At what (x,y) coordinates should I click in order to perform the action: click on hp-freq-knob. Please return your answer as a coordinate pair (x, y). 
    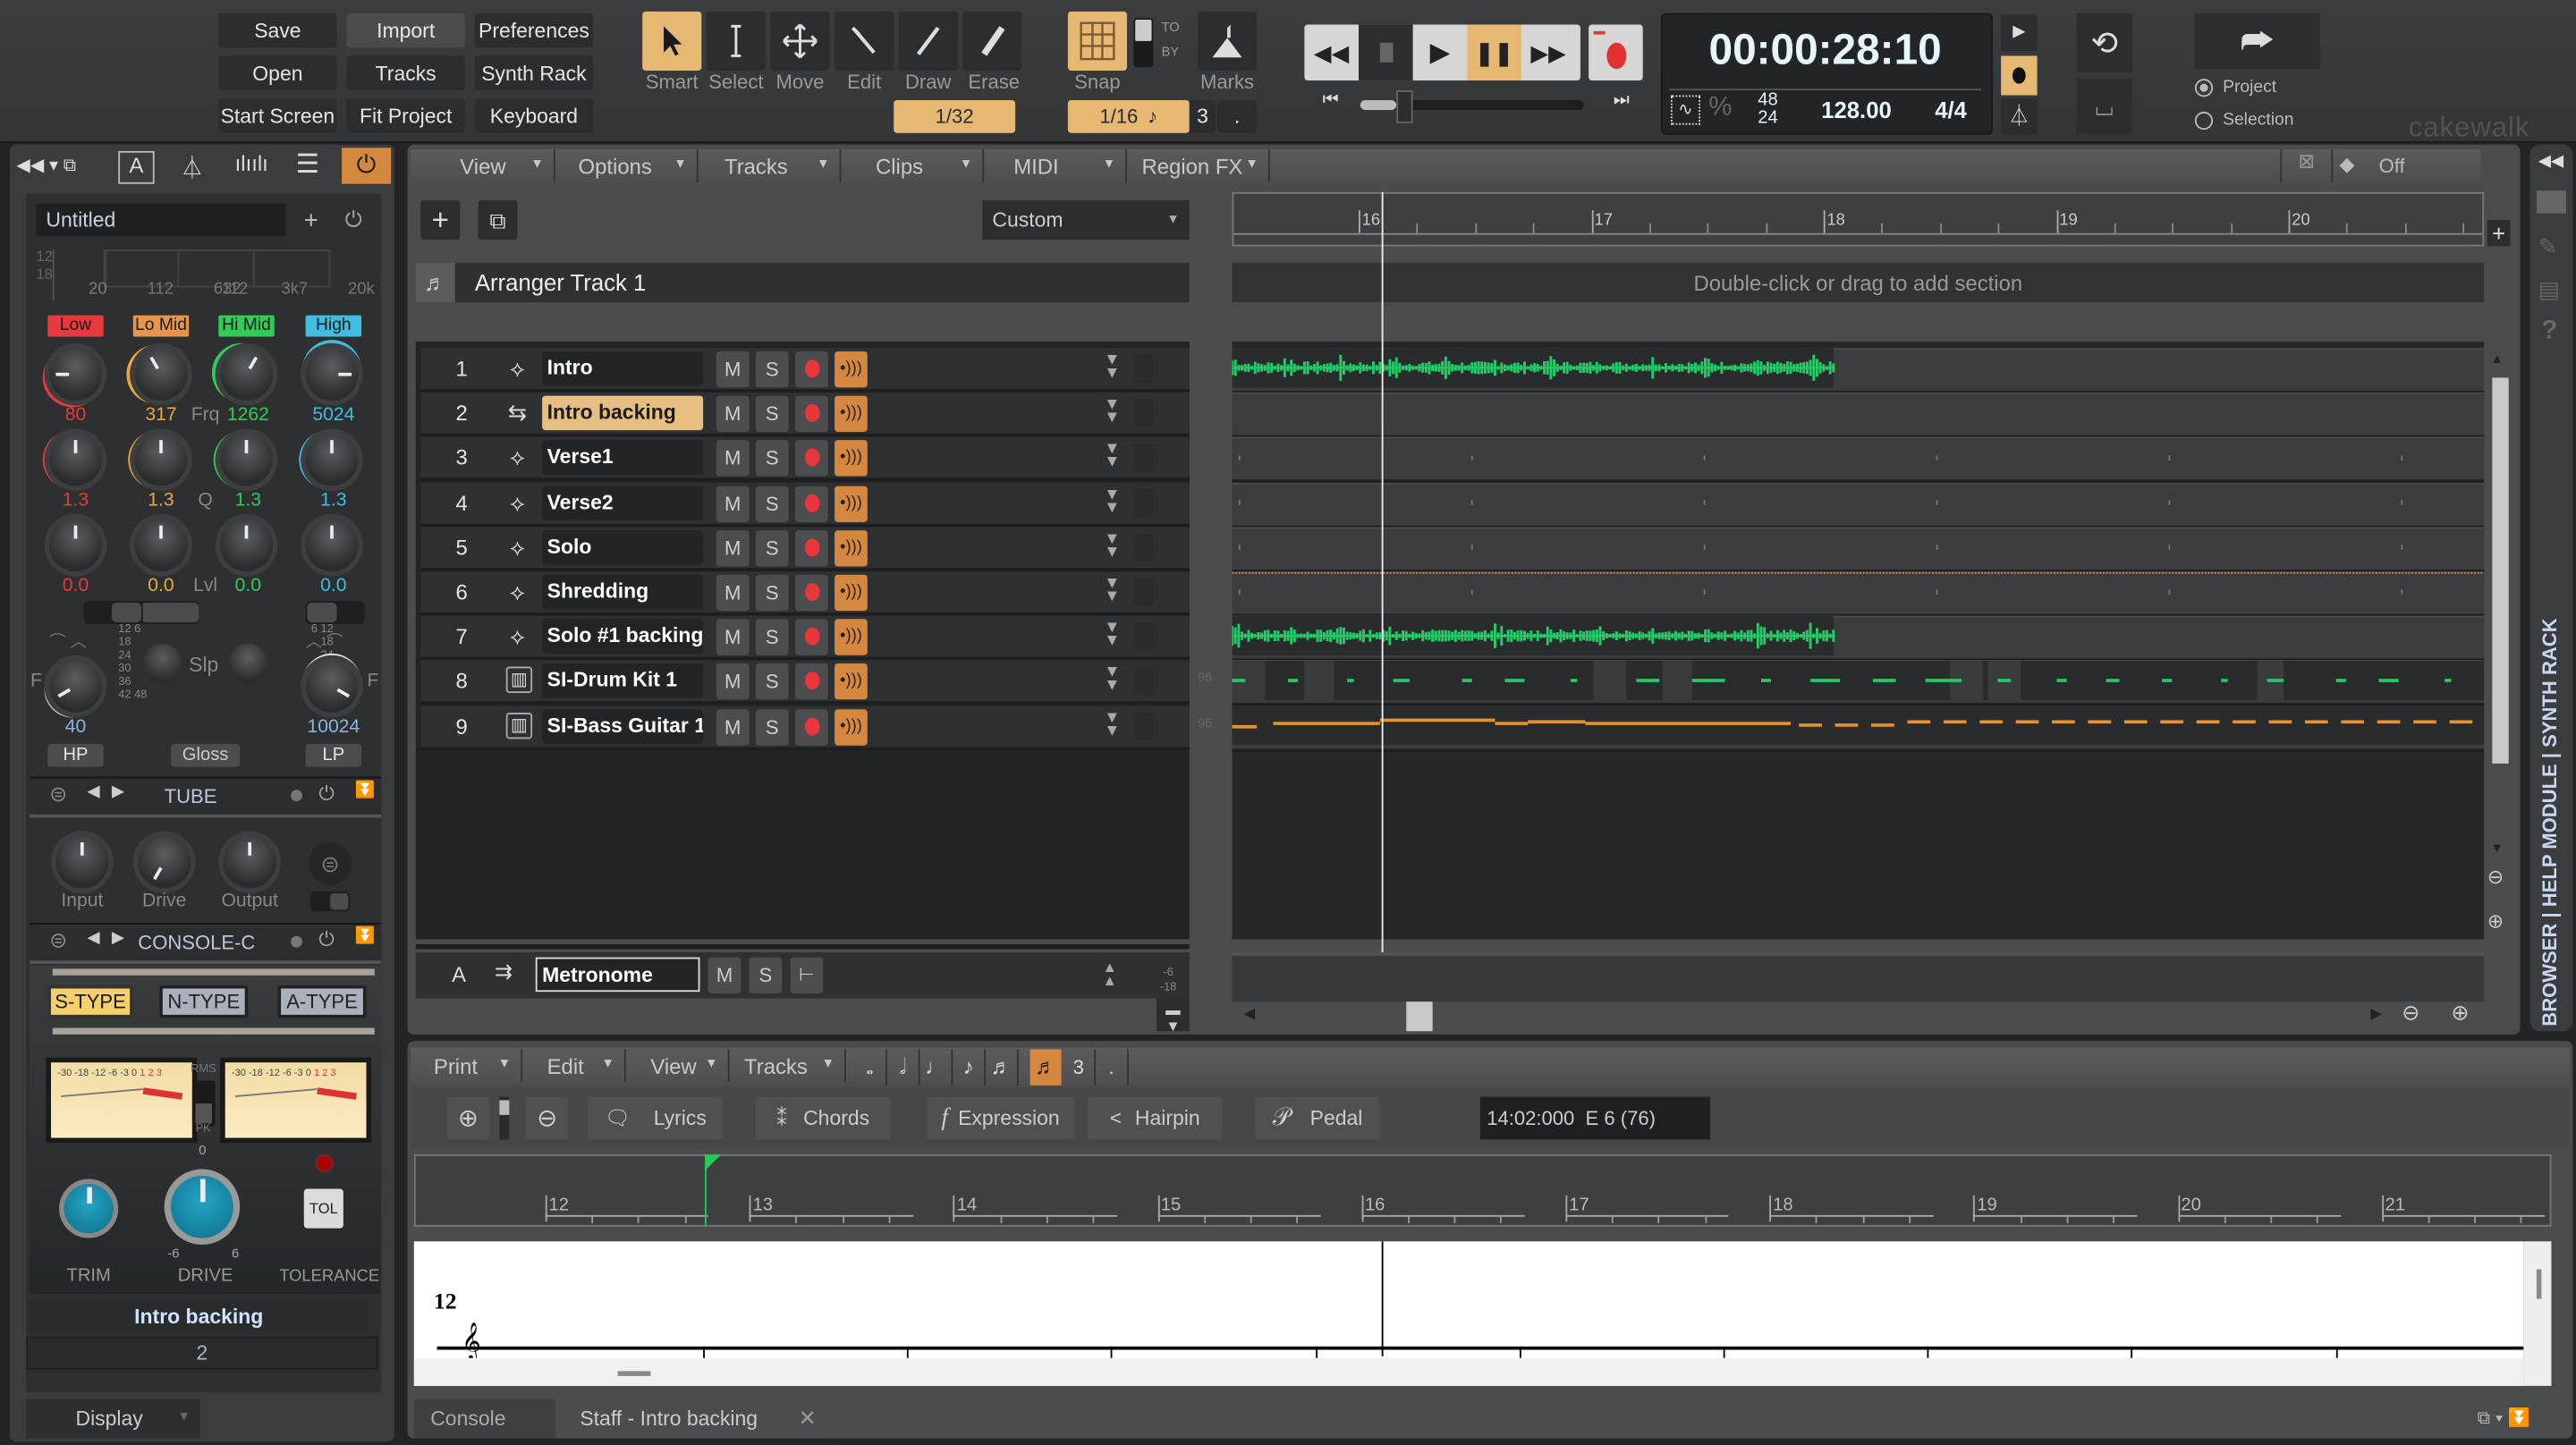
    Looking at the image, I should click on (75, 686).